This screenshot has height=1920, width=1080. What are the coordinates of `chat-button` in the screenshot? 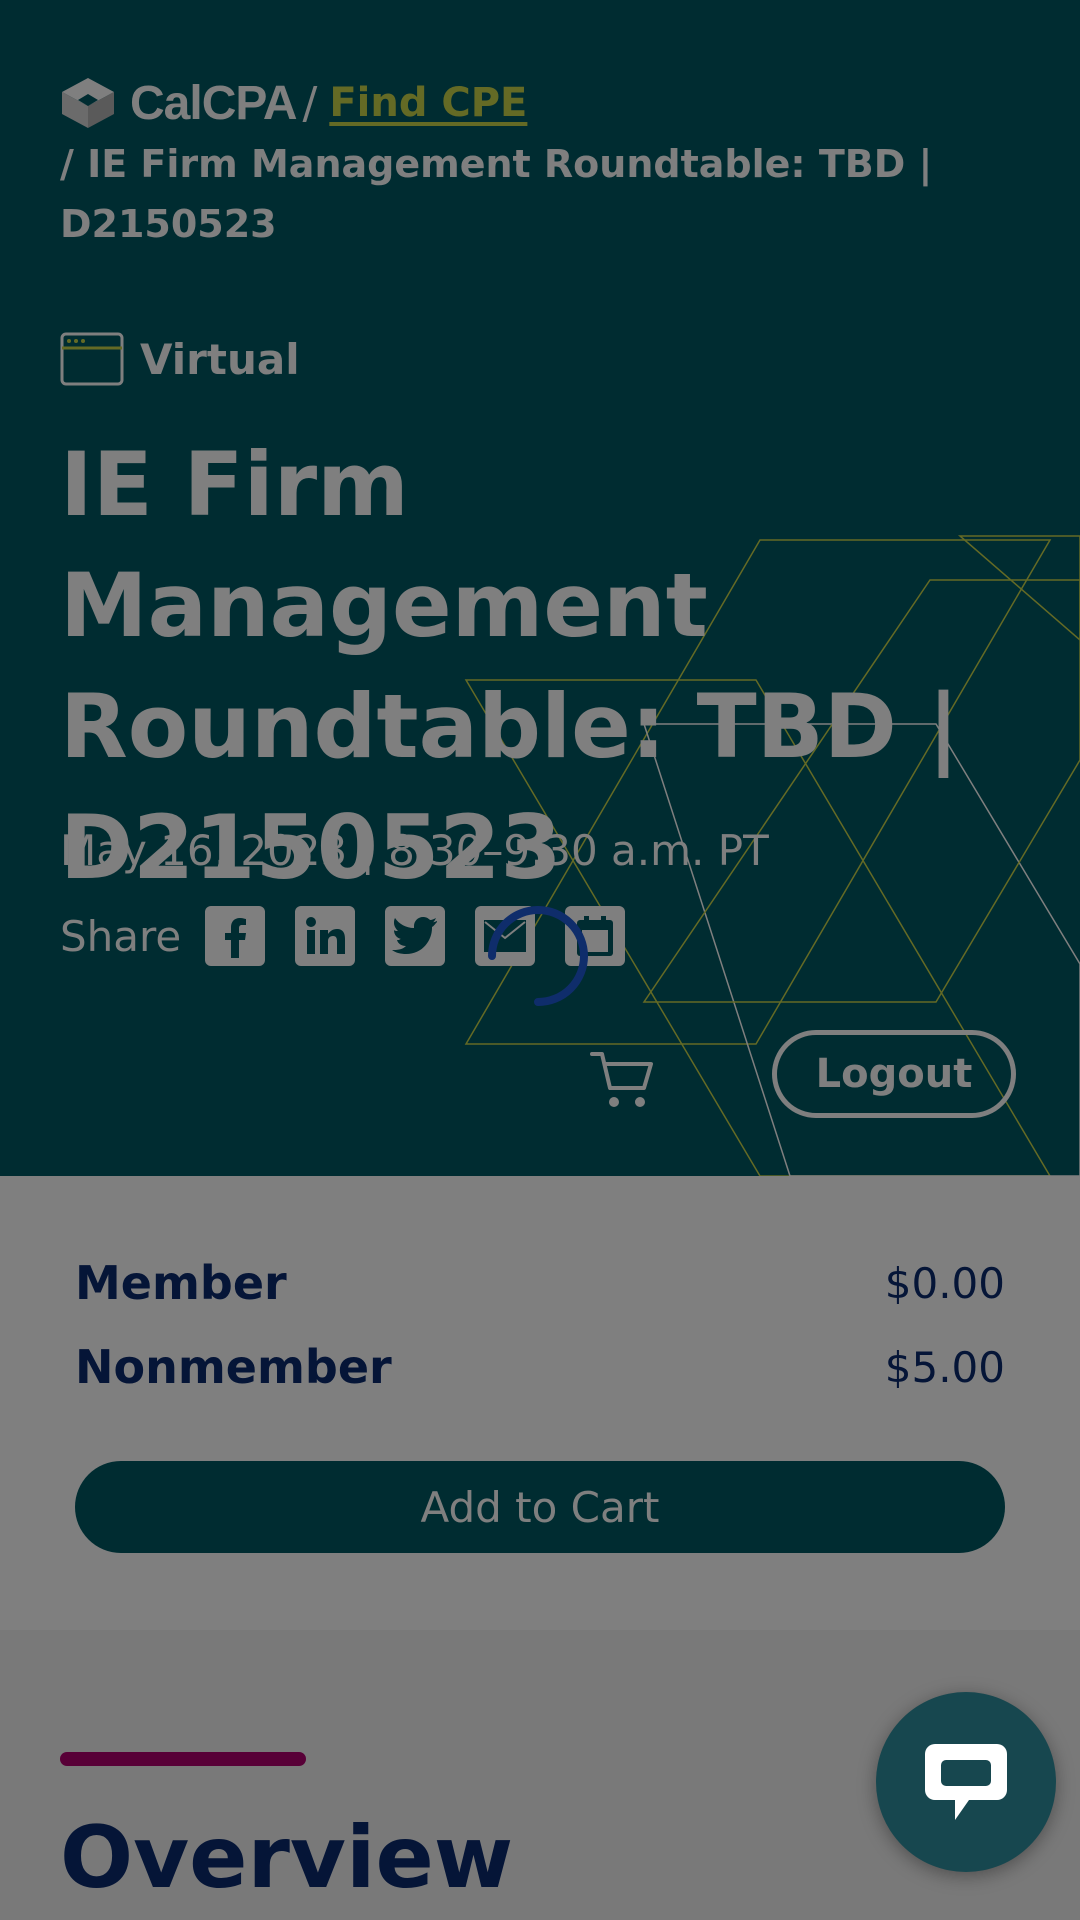 It's located at (966, 1782).